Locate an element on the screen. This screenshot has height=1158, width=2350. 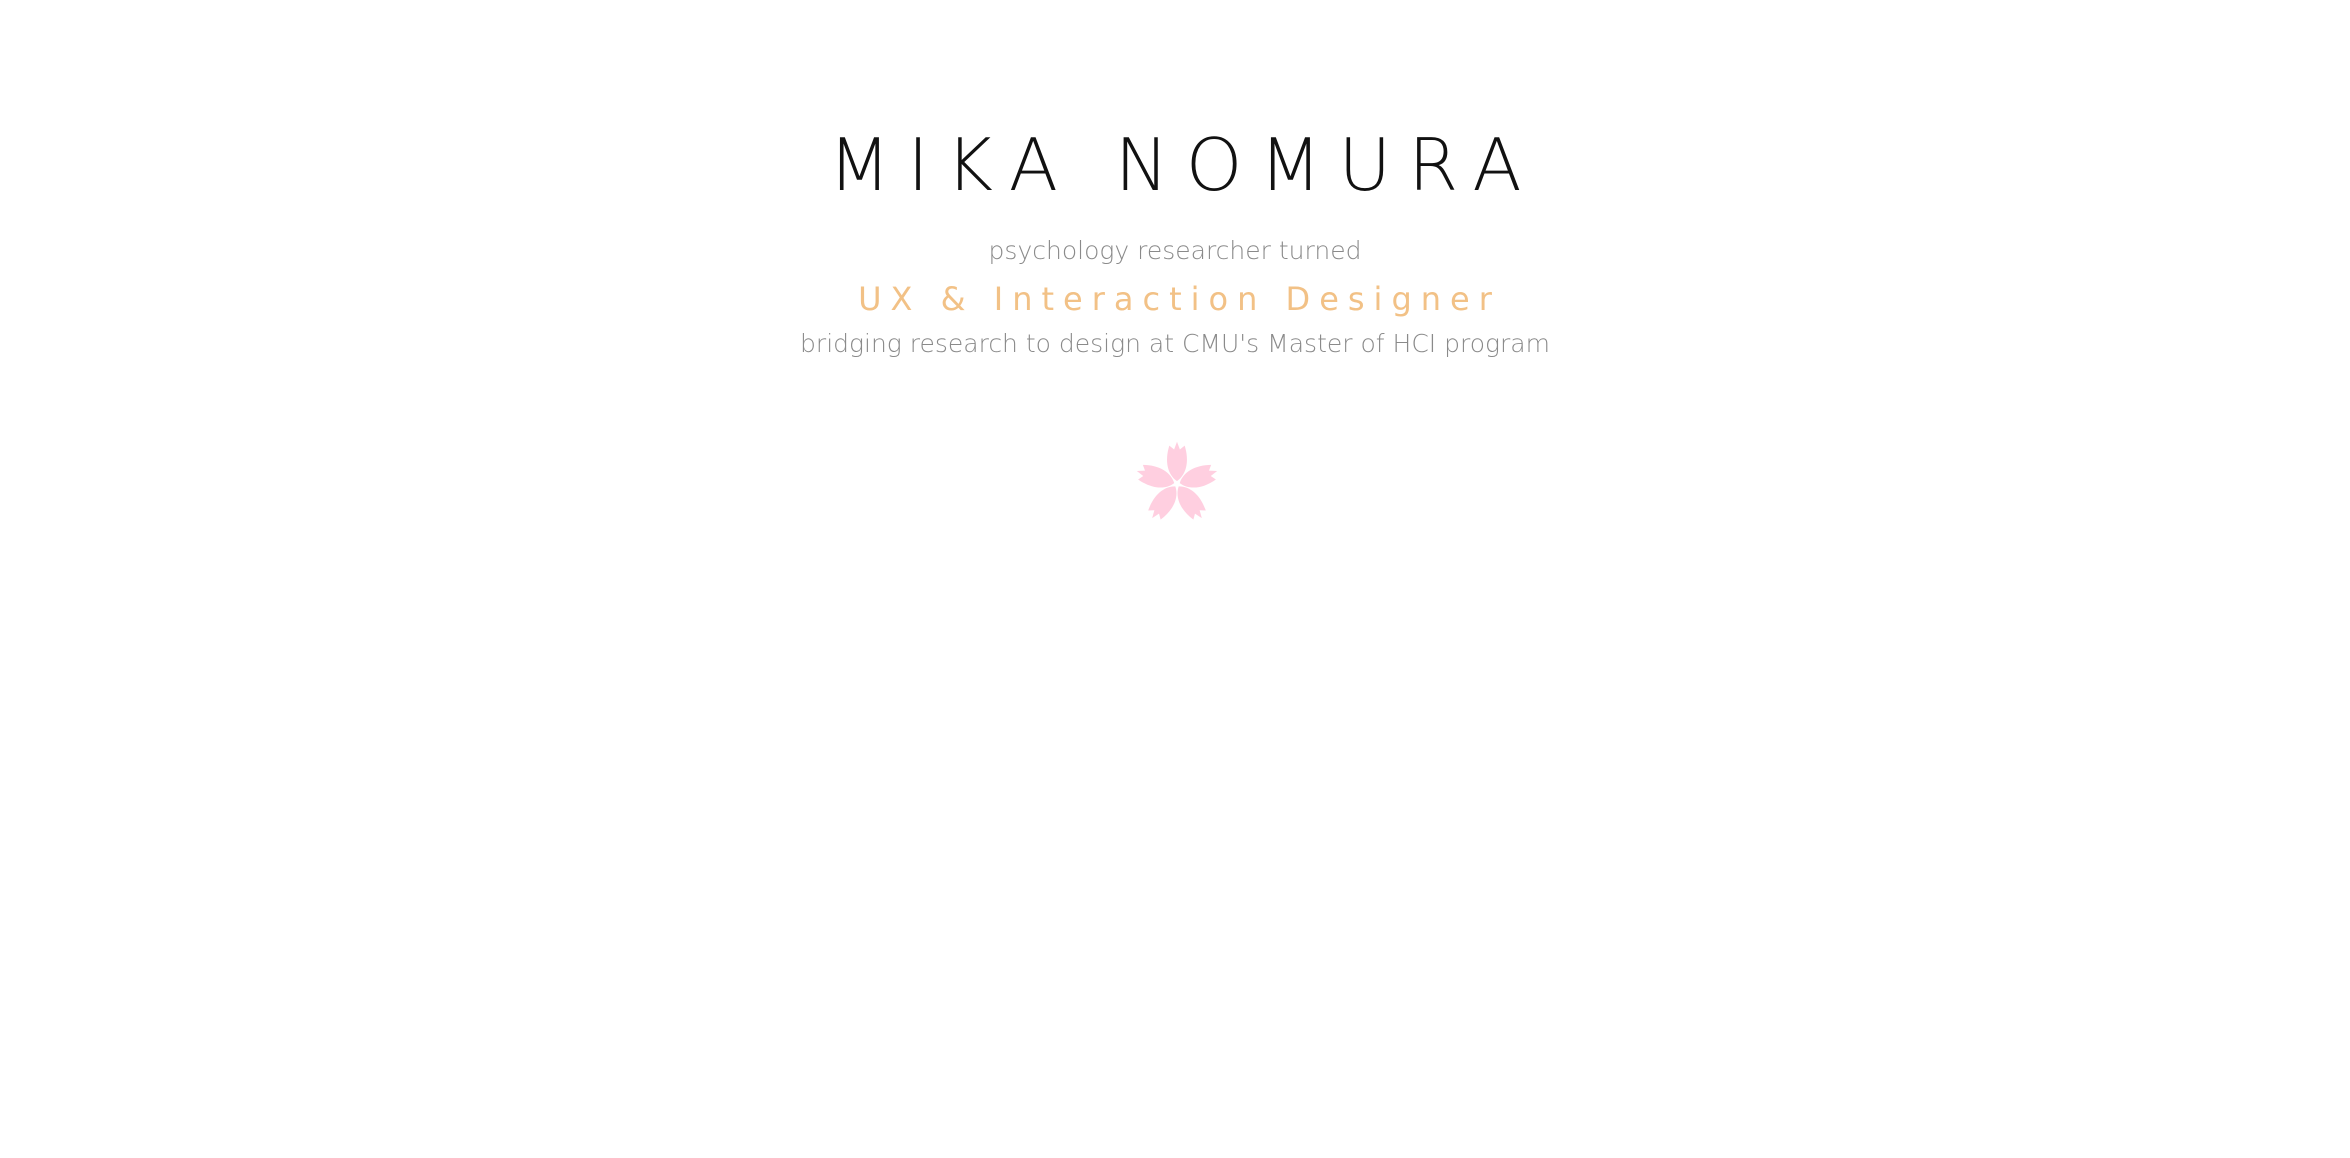
hero-name: MIKA NOMURA is located at coordinates (1183, 165).